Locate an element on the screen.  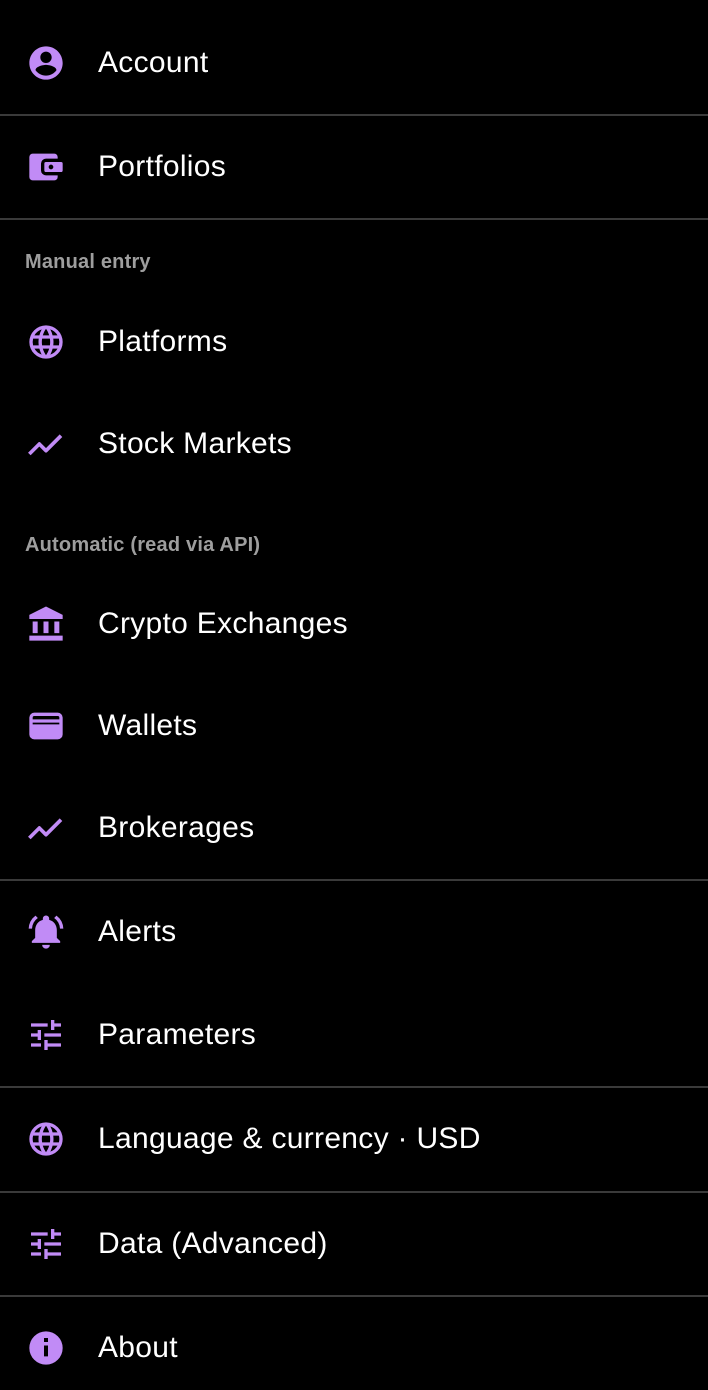
menu-item-crypto-exchanges: Crypto Exchanges is located at coordinates (354, 624).